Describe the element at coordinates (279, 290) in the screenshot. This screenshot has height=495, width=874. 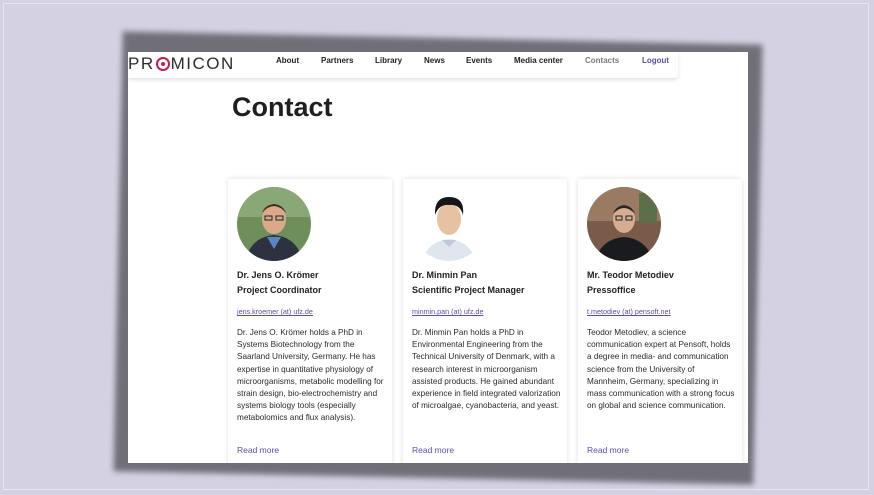
I see `contact-role: Project Coordinator` at that location.